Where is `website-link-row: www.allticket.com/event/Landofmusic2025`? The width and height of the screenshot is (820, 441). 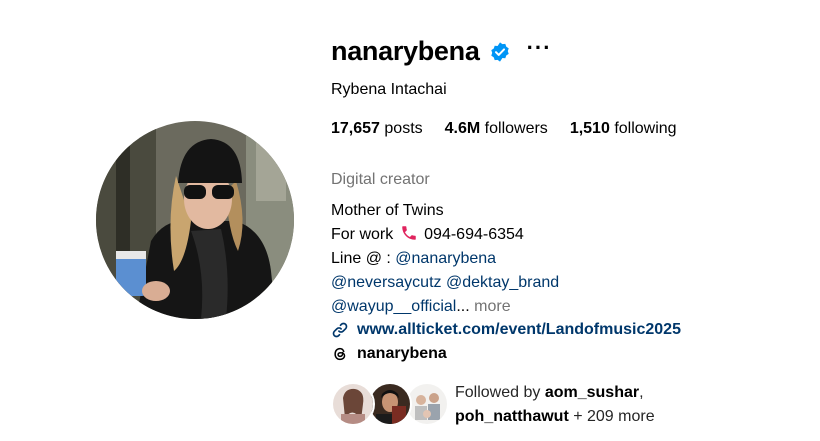
website-link-row: www.allticket.com/event/Landofmusic2025 is located at coordinates (506, 330).